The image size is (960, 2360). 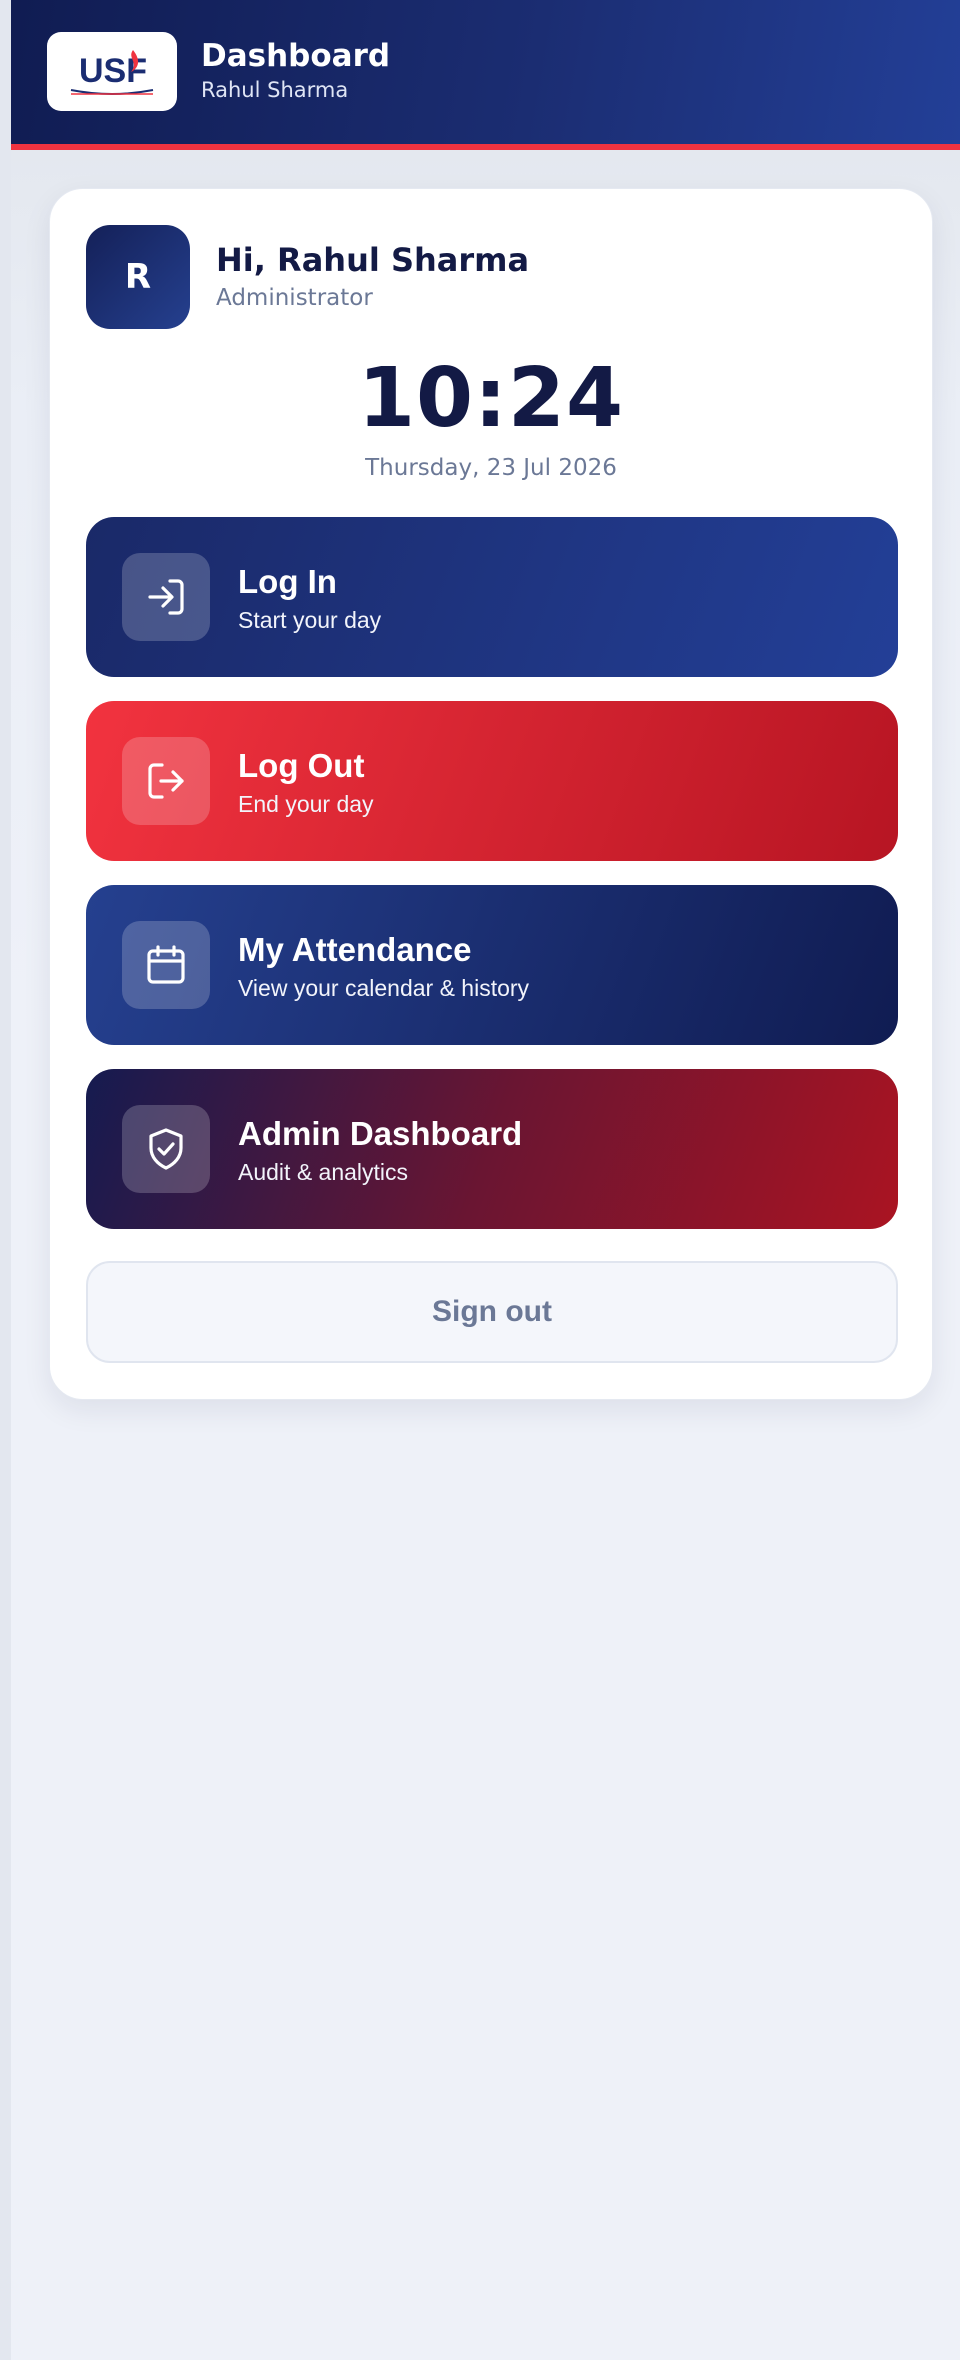 What do you see at coordinates (373, 260) in the screenshot?
I see `greeting-text: Hi, Rahul Sharma` at bounding box center [373, 260].